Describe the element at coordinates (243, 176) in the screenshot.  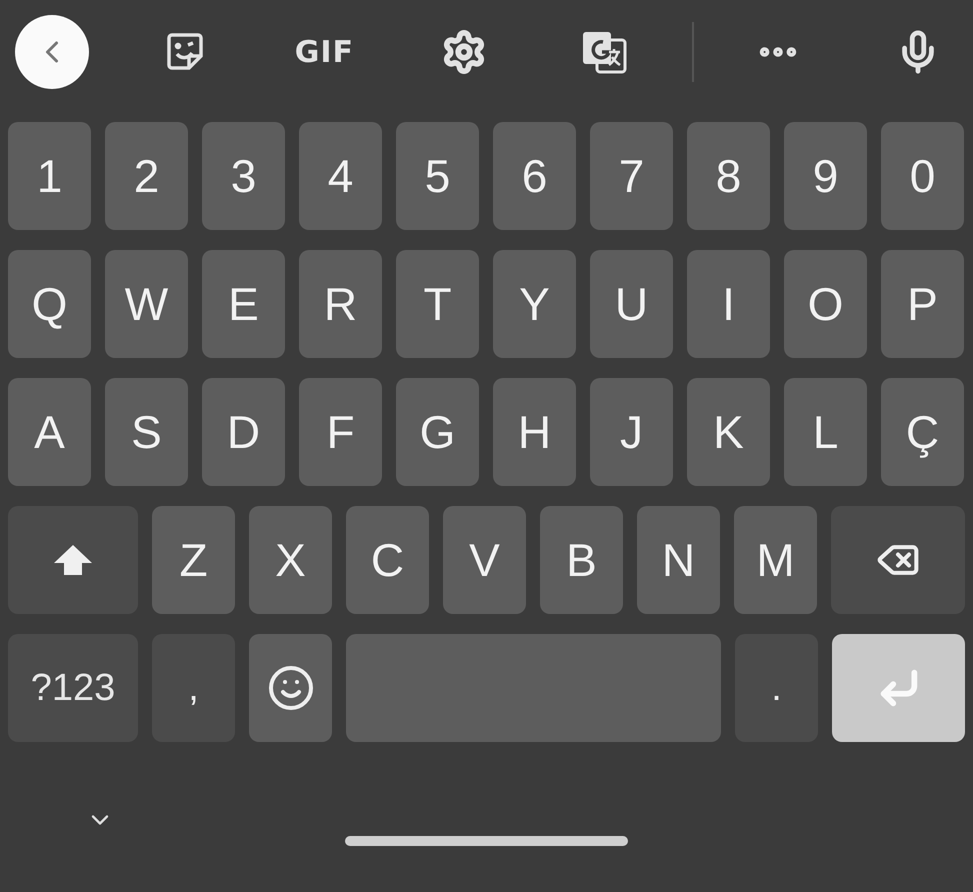
I see `letter-key: 3` at that location.